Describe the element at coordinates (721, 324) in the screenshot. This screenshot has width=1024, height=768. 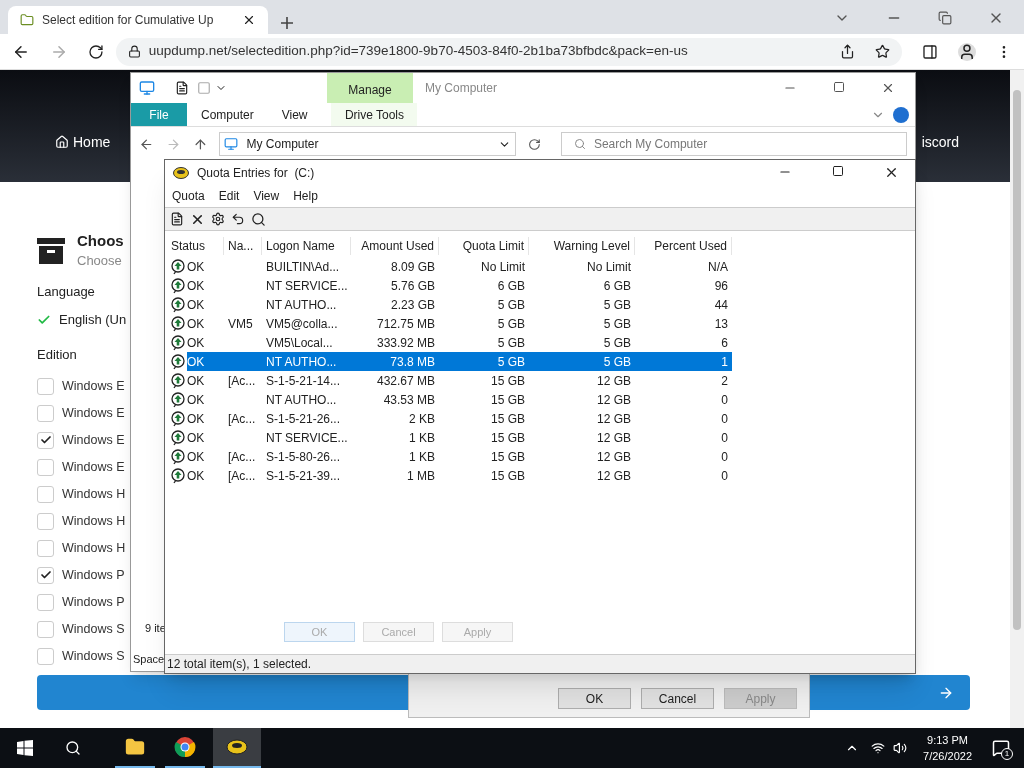
I see `table-cell-text: 13` at that location.